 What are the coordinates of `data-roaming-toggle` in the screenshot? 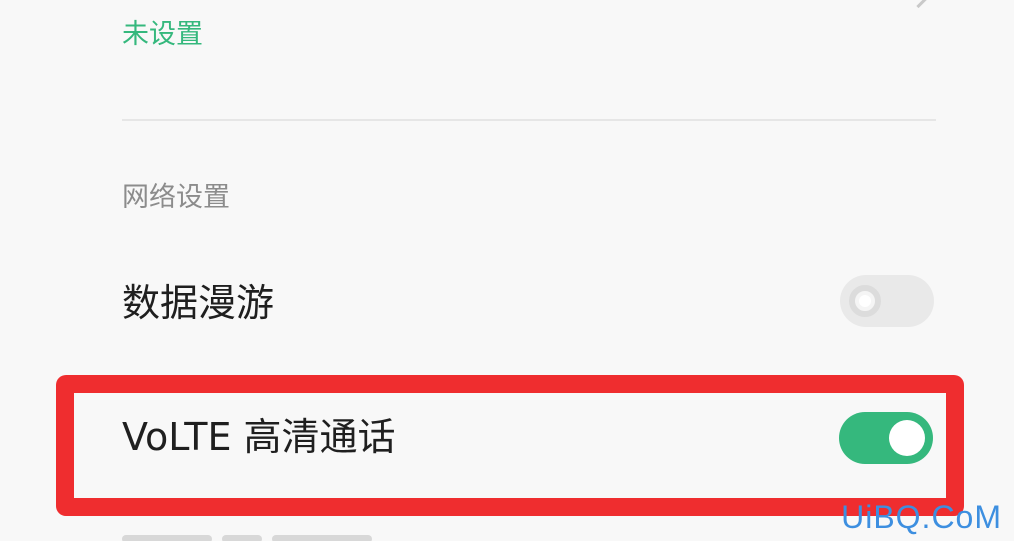 It's located at (887, 301).